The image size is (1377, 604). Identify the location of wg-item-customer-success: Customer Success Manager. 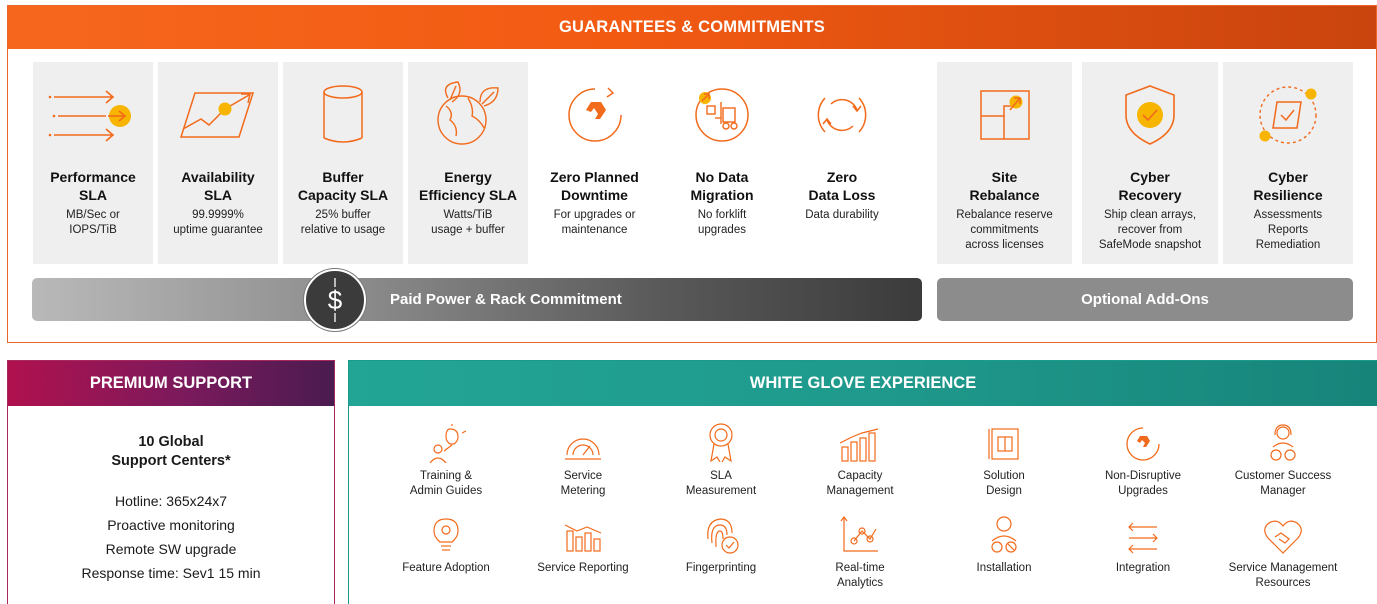
(1283, 459).